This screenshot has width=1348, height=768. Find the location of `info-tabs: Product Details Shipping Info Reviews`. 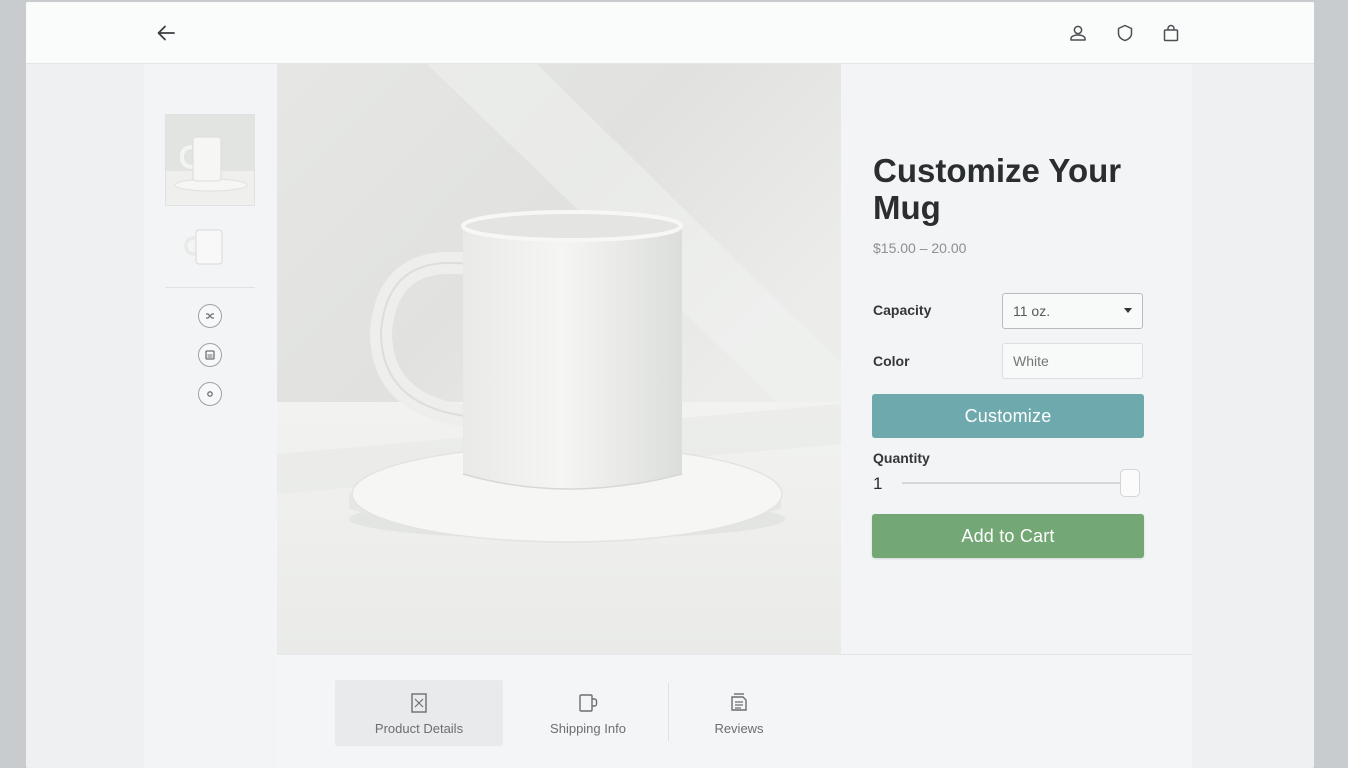

info-tabs: Product Details Shipping Info Reviews is located at coordinates (734, 711).